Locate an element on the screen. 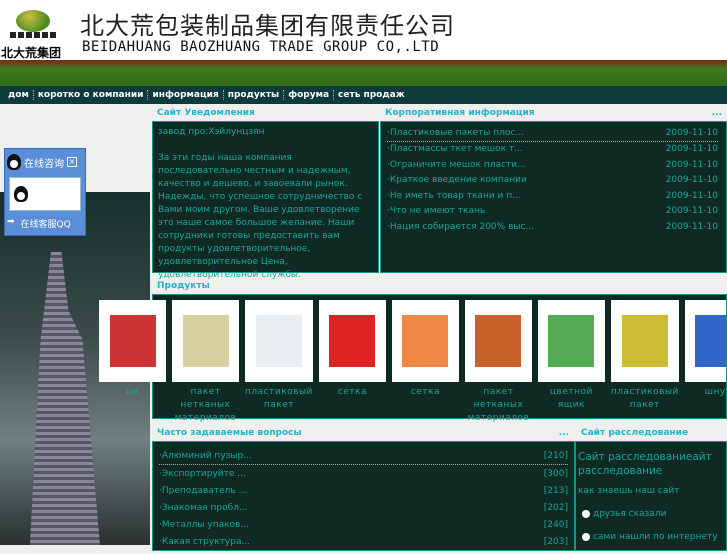 The image size is (727, 554). qq-contact is located at coordinates (45, 194).